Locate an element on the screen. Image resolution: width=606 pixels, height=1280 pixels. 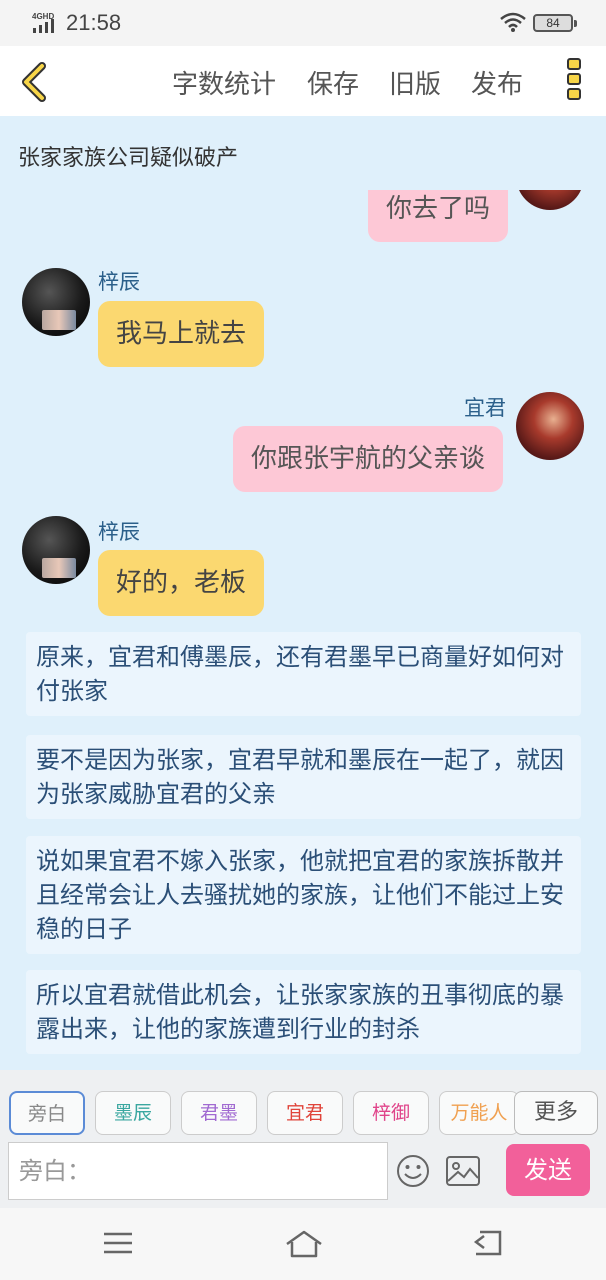
narration-block: 要不是因为张家，宜君早就和墨辰在一起了，就因为张家威胁宜君的父亲 is located at coordinates (303, 777).